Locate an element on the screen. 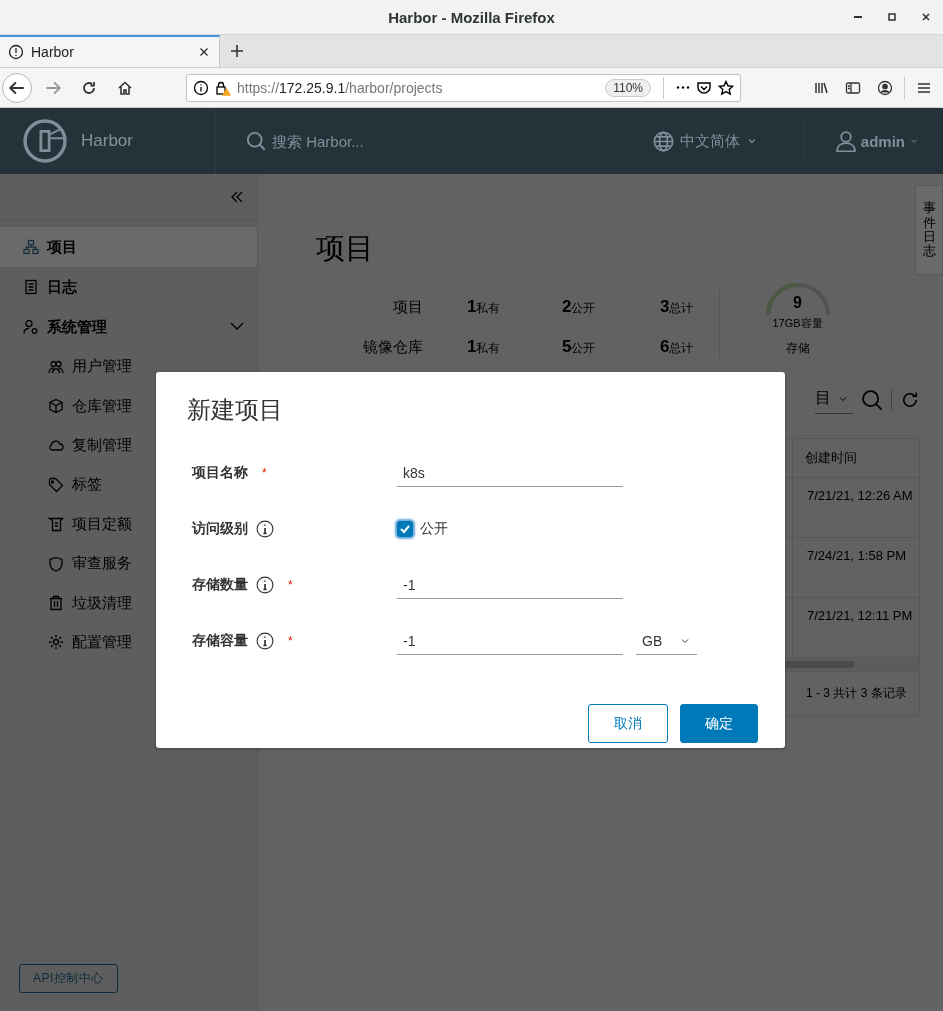 This screenshot has height=1011, width=943. sidebar-item: 系统管理 is located at coordinates (128, 327).